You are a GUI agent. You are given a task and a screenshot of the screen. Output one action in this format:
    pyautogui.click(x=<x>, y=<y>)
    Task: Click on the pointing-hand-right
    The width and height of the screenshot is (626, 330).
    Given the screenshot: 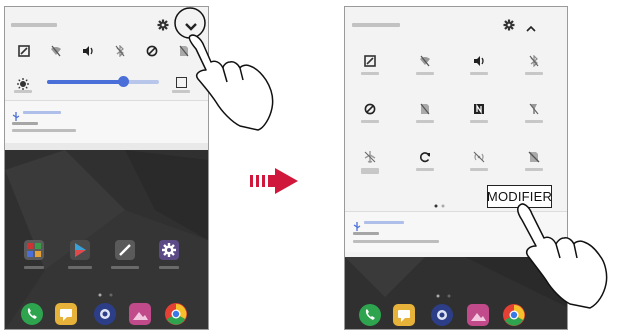 What is the action you would take?
    pyautogui.click(x=562, y=256)
    